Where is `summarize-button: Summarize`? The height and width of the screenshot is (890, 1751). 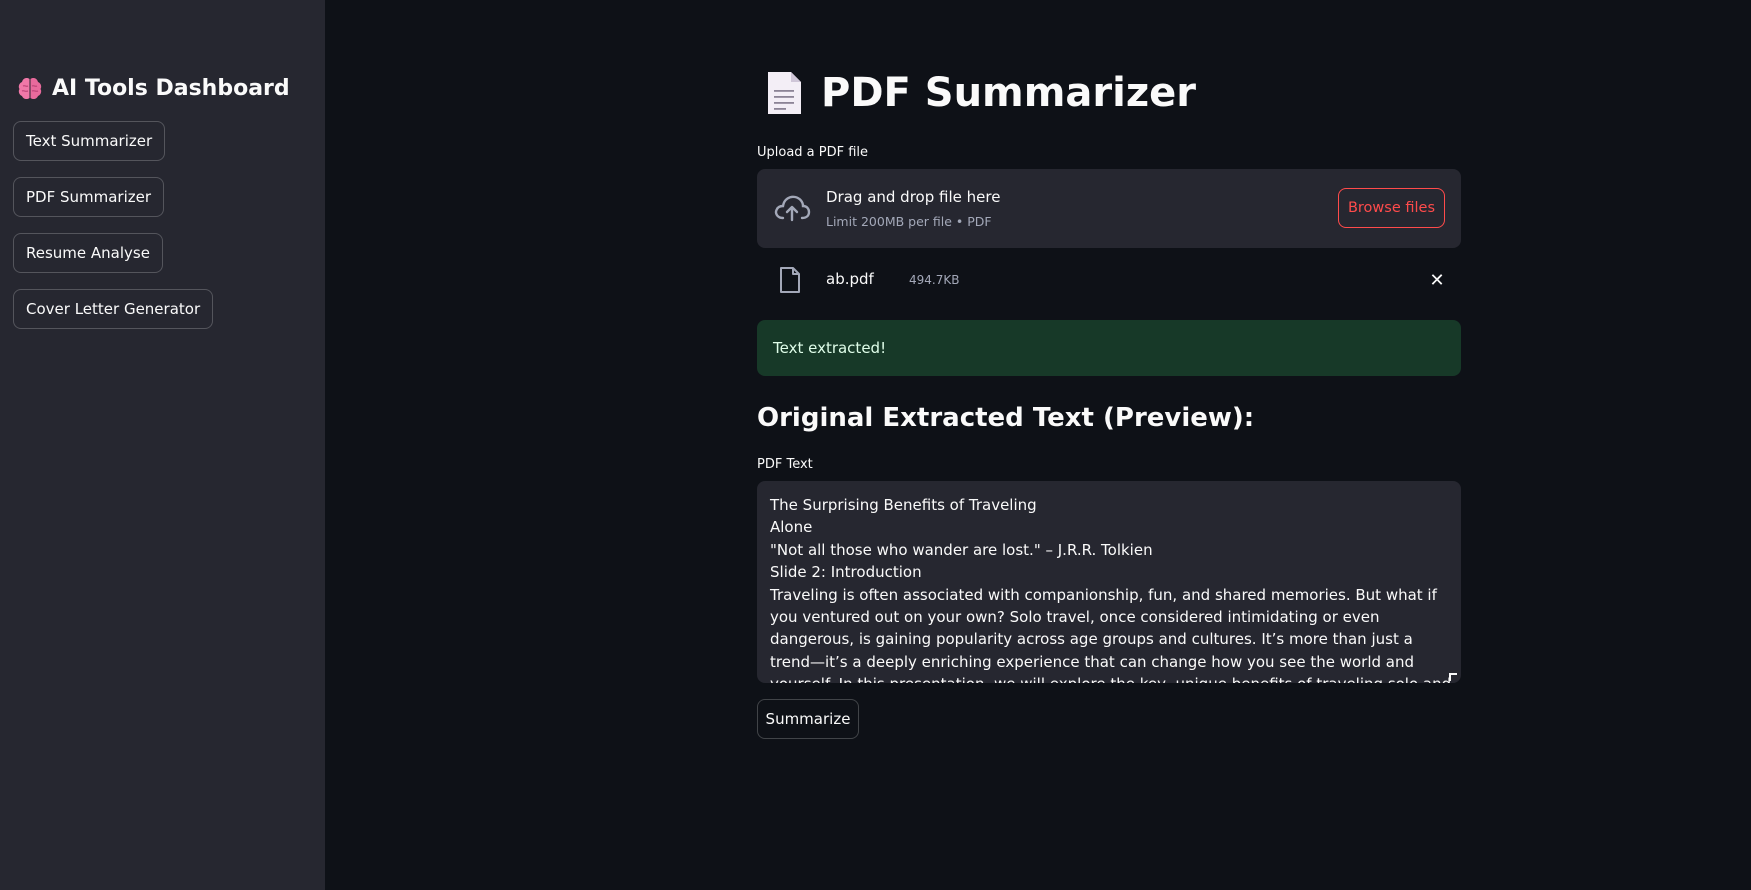
summarize-button: Summarize is located at coordinates (808, 719).